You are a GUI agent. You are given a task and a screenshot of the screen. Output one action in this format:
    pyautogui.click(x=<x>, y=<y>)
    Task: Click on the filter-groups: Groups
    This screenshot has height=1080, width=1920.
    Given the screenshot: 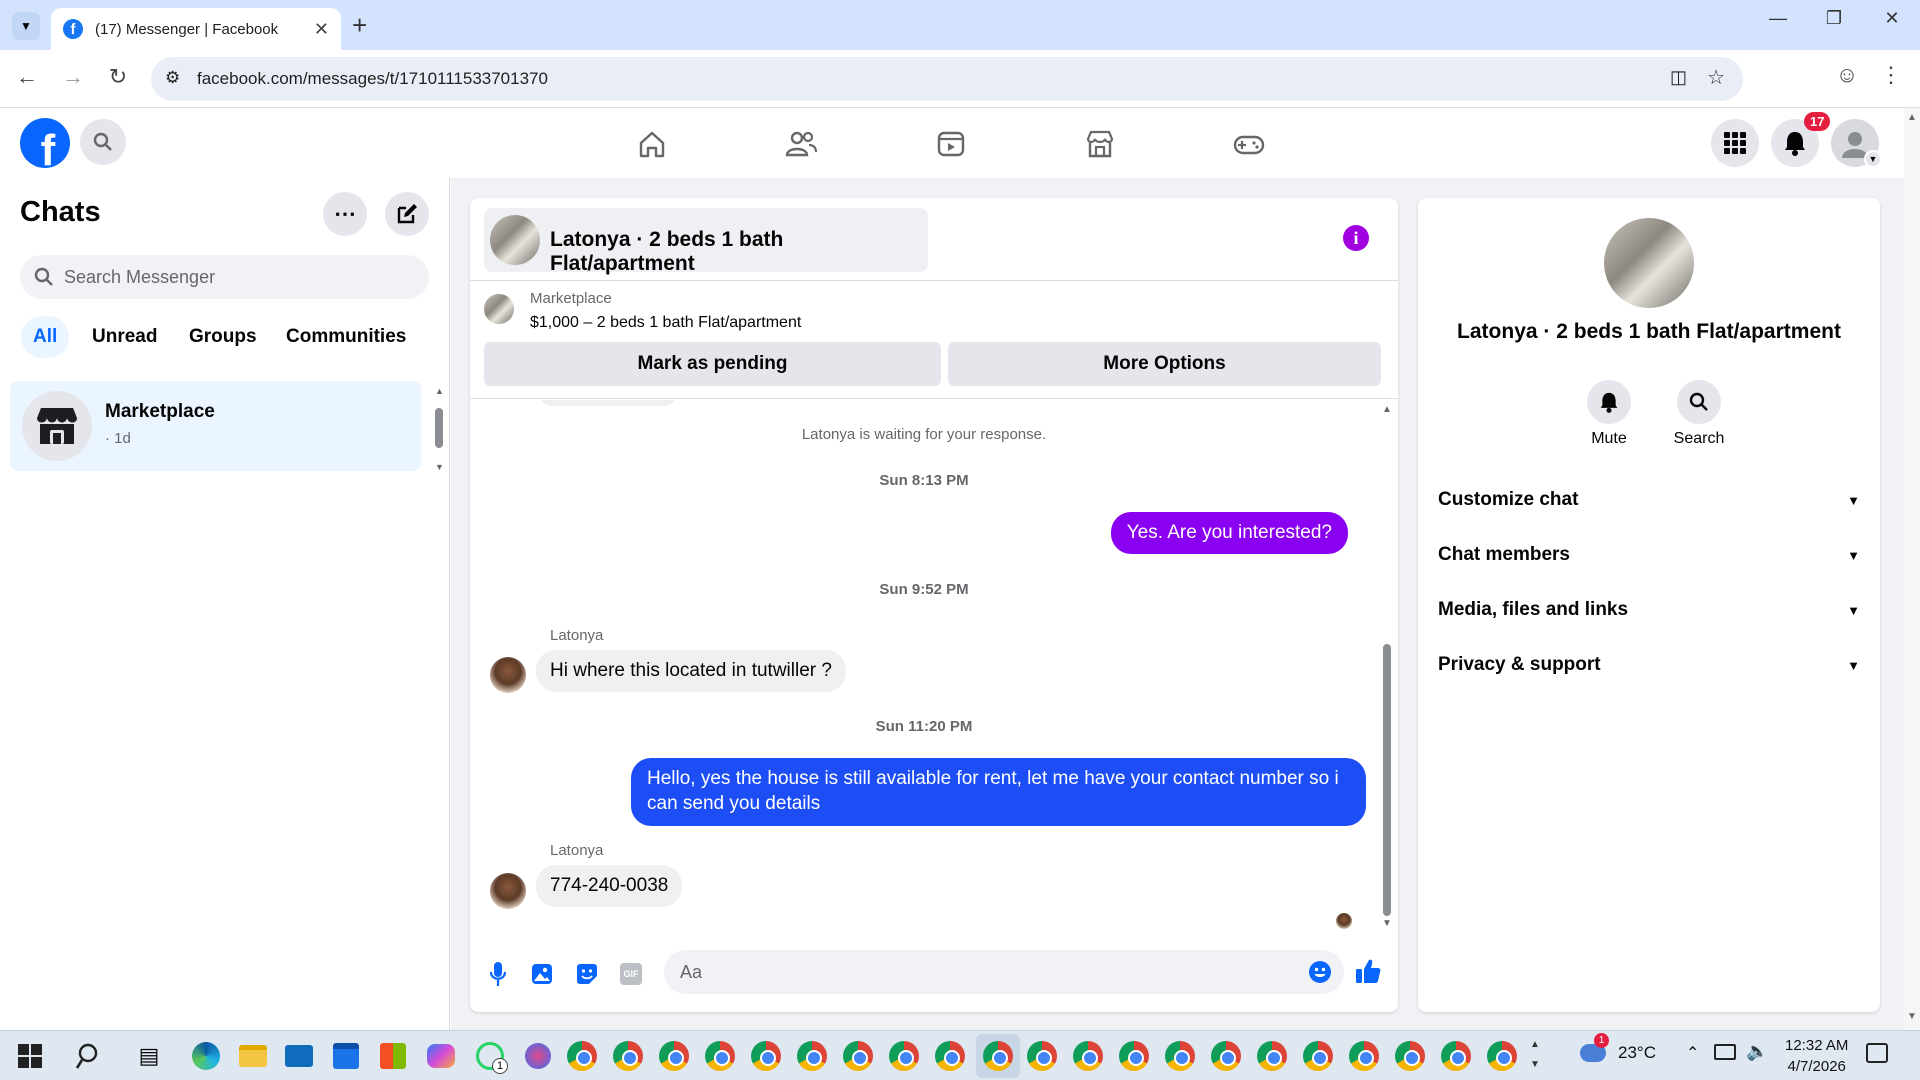 What is the action you would take?
    pyautogui.click(x=223, y=337)
    